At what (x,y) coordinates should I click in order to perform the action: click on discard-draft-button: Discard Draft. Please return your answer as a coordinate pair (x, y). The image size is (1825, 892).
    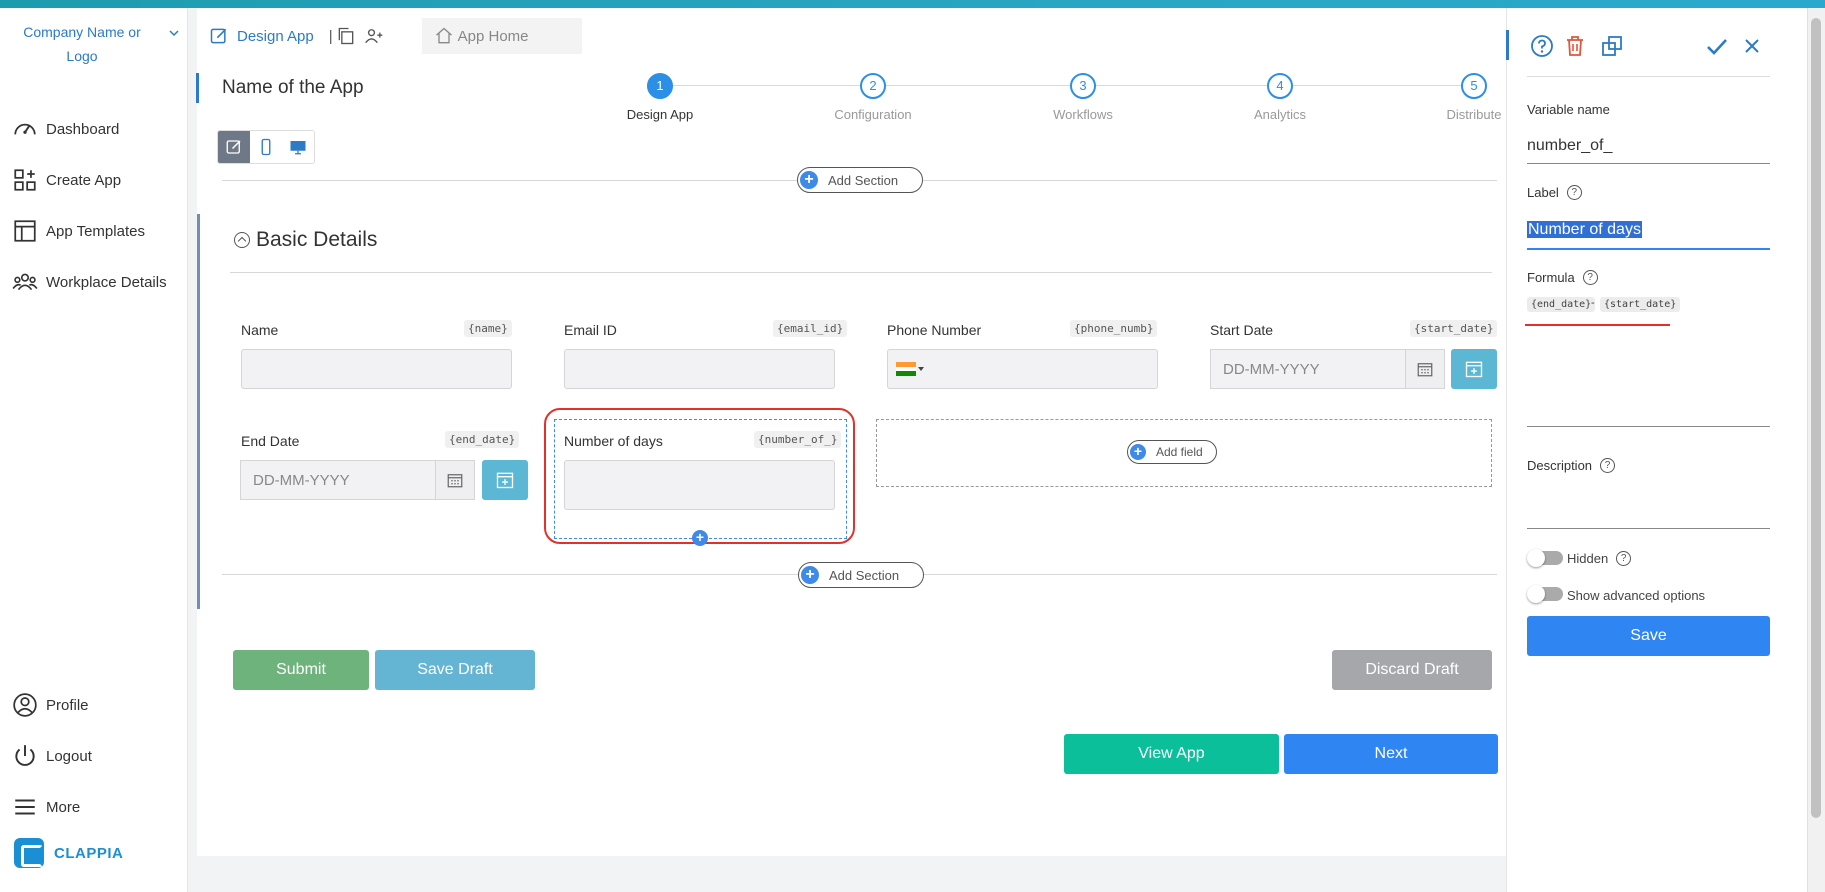
    Looking at the image, I should click on (1412, 670).